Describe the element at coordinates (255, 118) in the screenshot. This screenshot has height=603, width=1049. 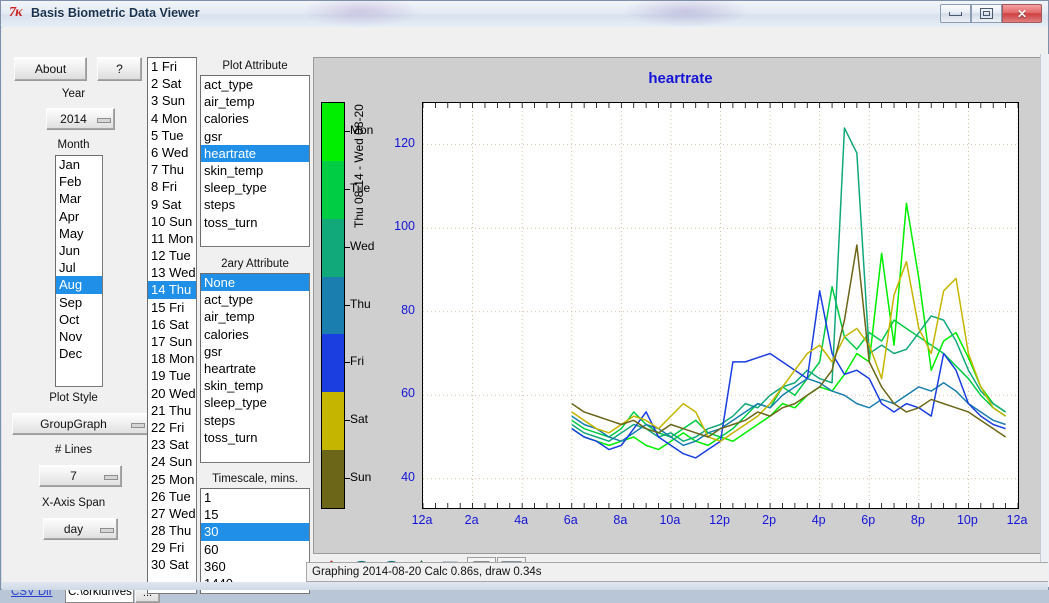
I see `plot-attribute-item: calories` at that location.